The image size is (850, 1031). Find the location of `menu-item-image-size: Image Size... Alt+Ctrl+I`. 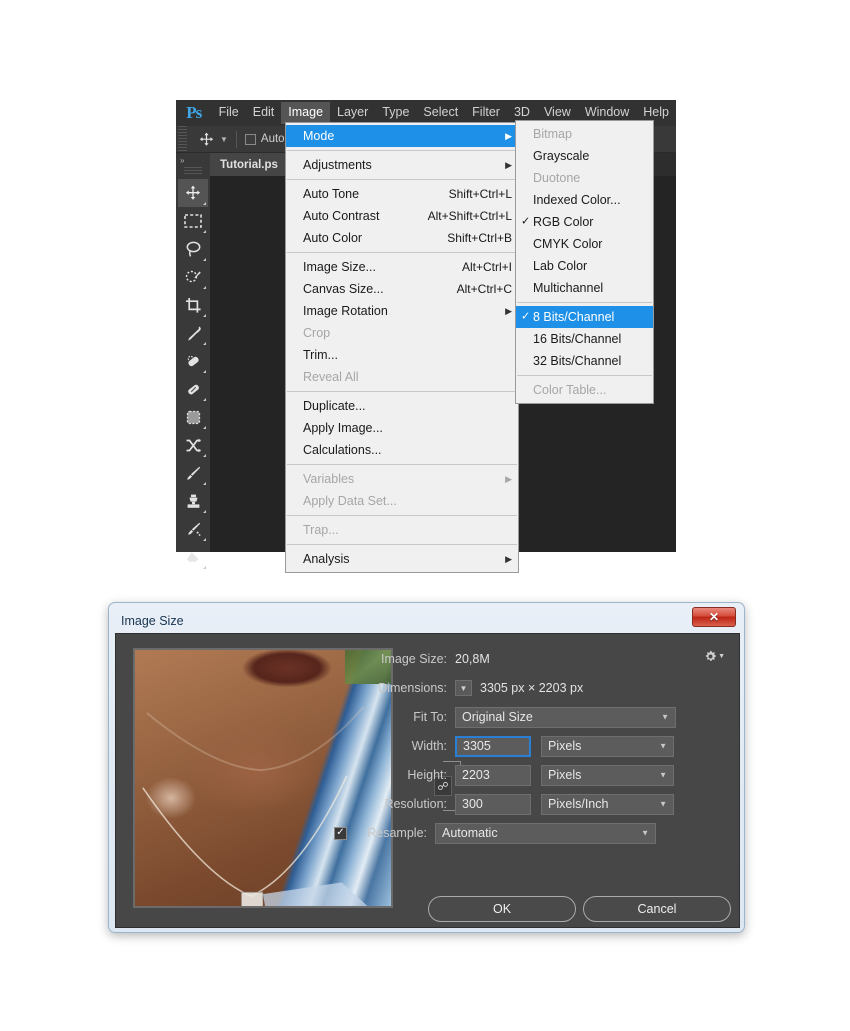

menu-item-image-size: Image Size... Alt+Ctrl+I is located at coordinates (402, 267).